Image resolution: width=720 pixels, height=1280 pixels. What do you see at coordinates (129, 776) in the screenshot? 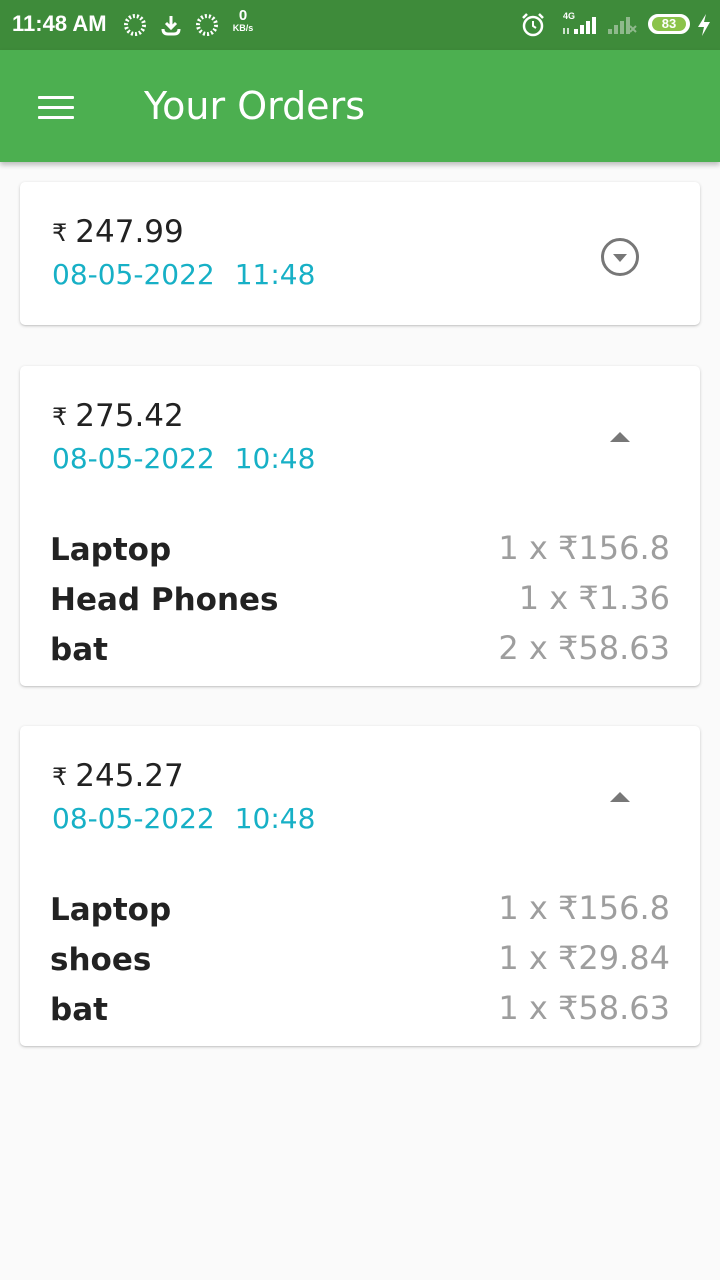
I see `order-total-value: 245.27` at bounding box center [129, 776].